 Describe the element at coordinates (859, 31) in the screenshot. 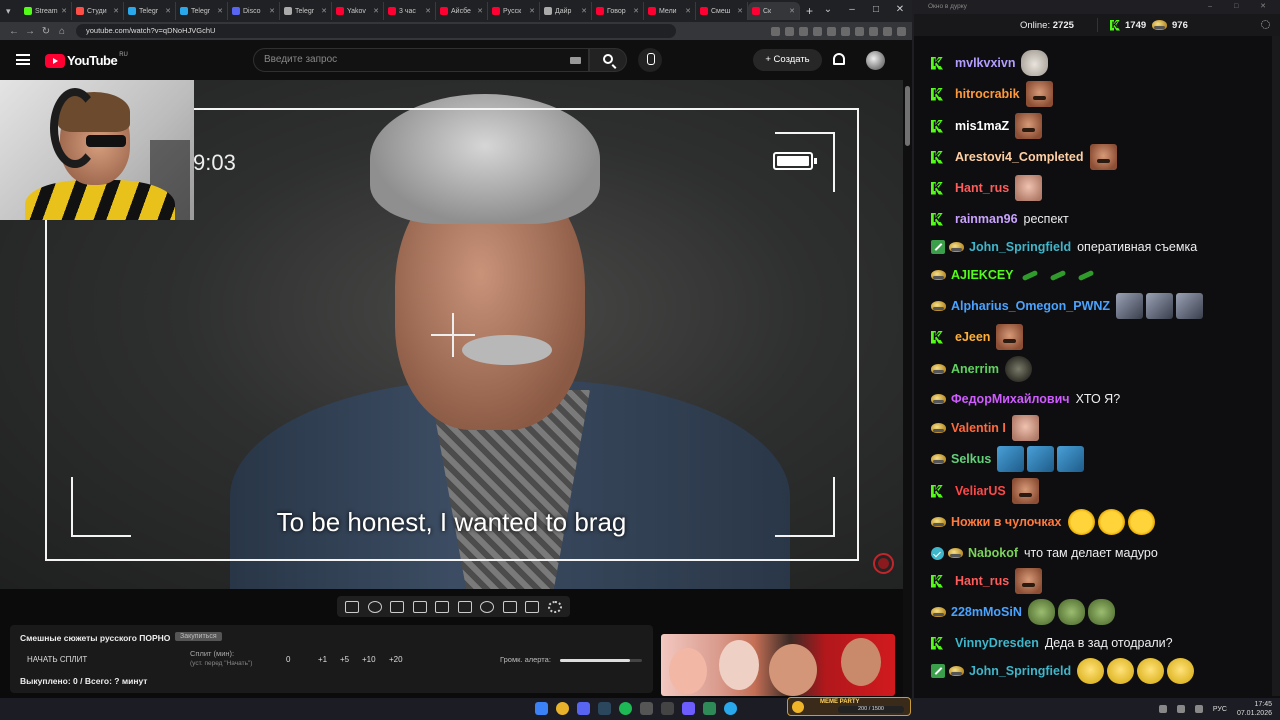

I see `download-icon` at that location.